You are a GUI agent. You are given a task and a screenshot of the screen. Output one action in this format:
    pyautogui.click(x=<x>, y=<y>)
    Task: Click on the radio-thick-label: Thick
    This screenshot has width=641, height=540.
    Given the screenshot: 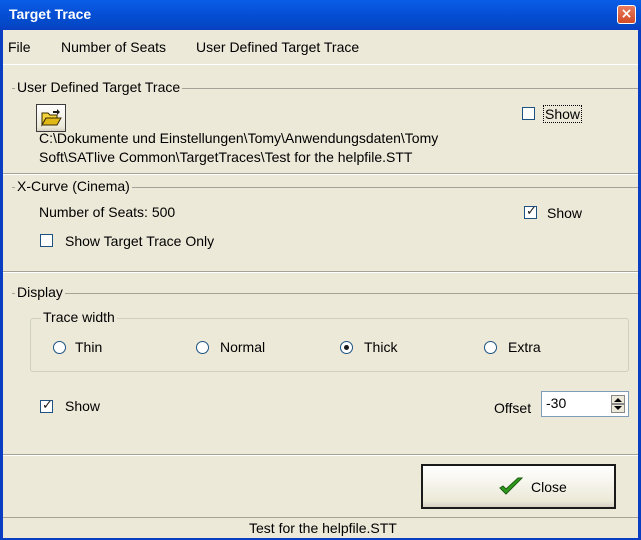 What is the action you would take?
    pyautogui.click(x=380, y=347)
    